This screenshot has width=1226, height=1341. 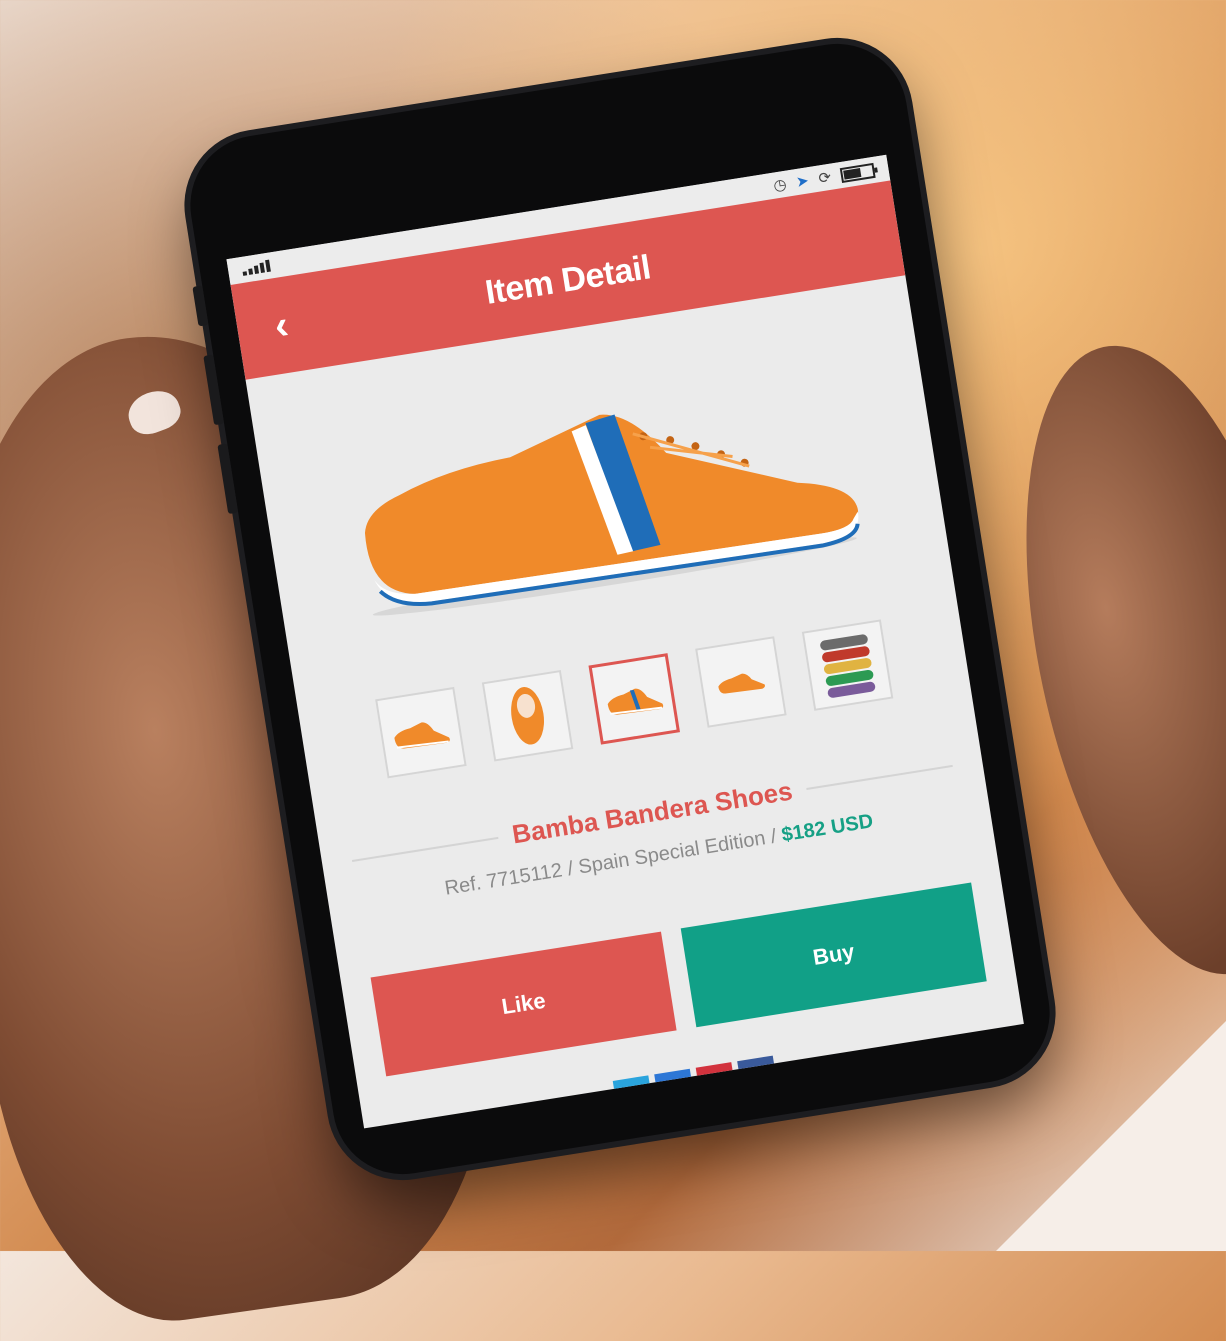 I want to click on clock-icon: ◷, so click(x=780, y=185).